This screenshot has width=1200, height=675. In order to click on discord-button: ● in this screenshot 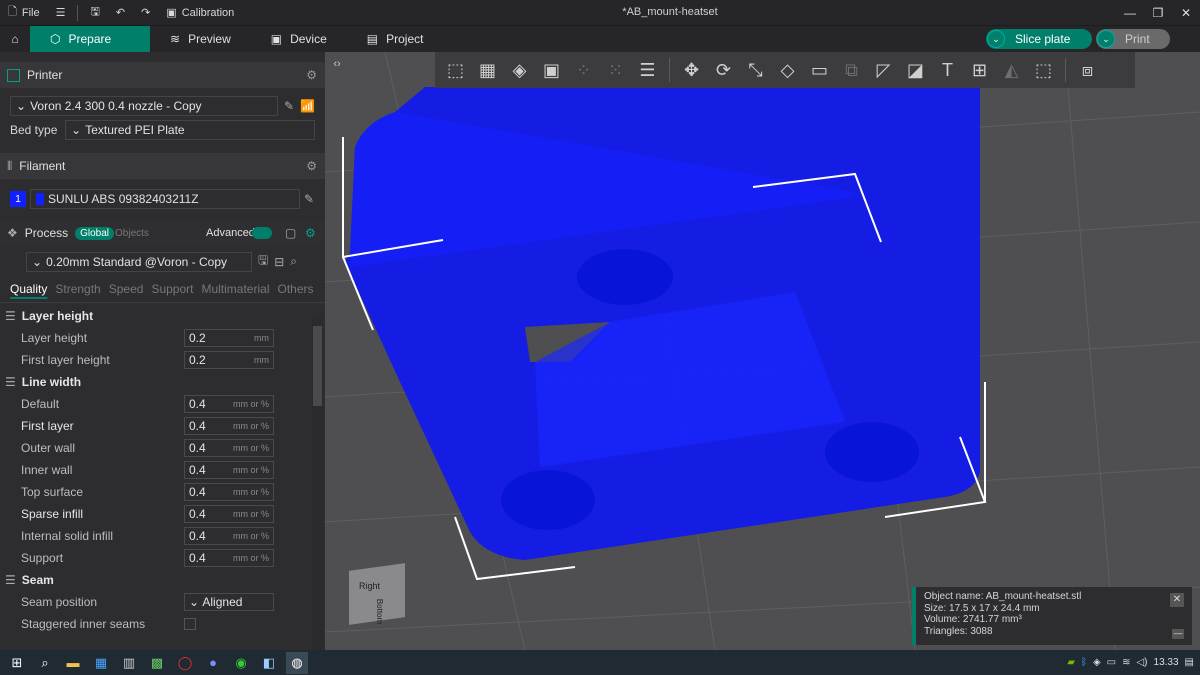, I will do `click(213, 663)`.